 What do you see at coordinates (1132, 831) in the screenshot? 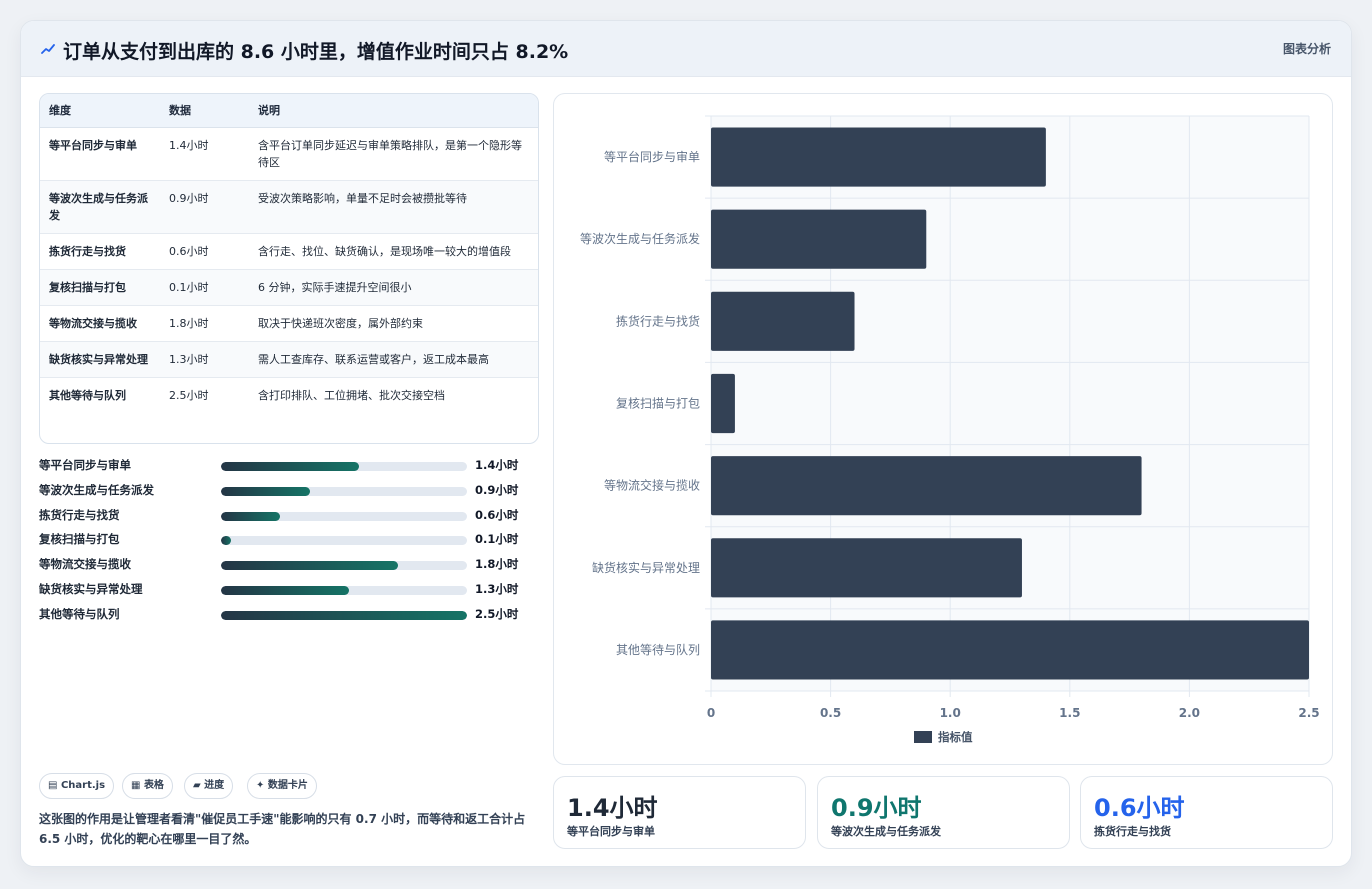
I see `stat-label: 拣货行走与找货` at bounding box center [1132, 831].